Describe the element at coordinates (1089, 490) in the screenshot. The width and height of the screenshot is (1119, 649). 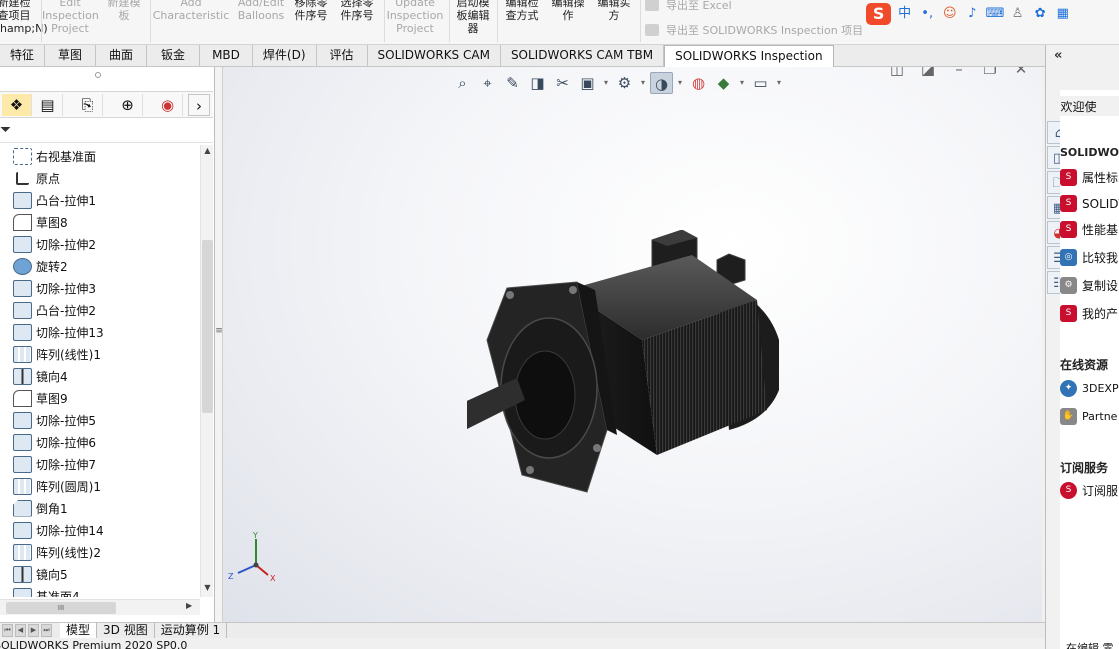
I see `subscription-services-link: S 订阅服` at that location.